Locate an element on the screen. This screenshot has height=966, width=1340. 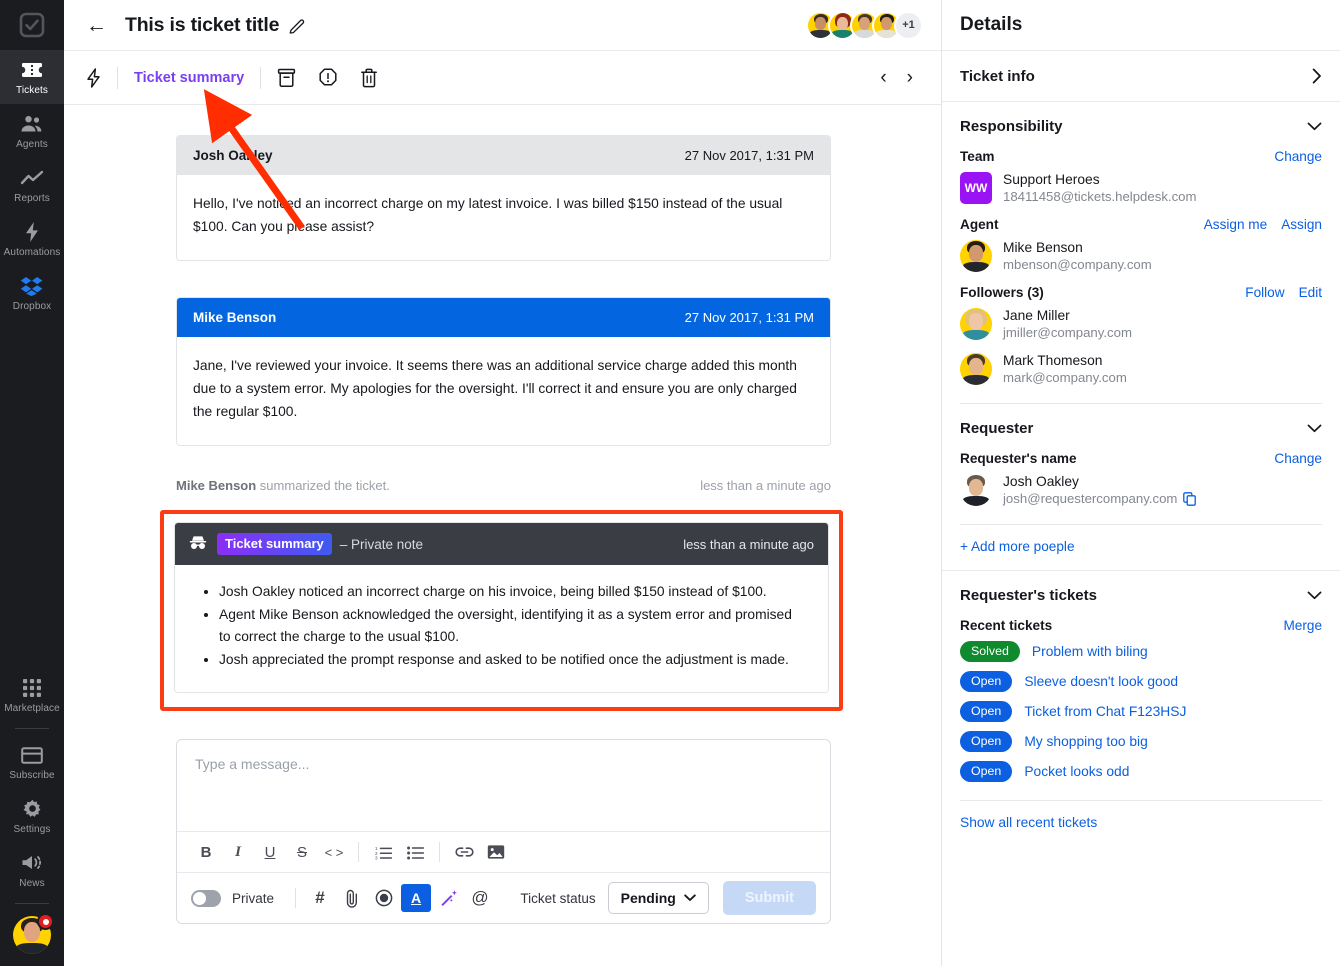
follower-email: jmiller@company.com is located at coordinates (1067, 332).